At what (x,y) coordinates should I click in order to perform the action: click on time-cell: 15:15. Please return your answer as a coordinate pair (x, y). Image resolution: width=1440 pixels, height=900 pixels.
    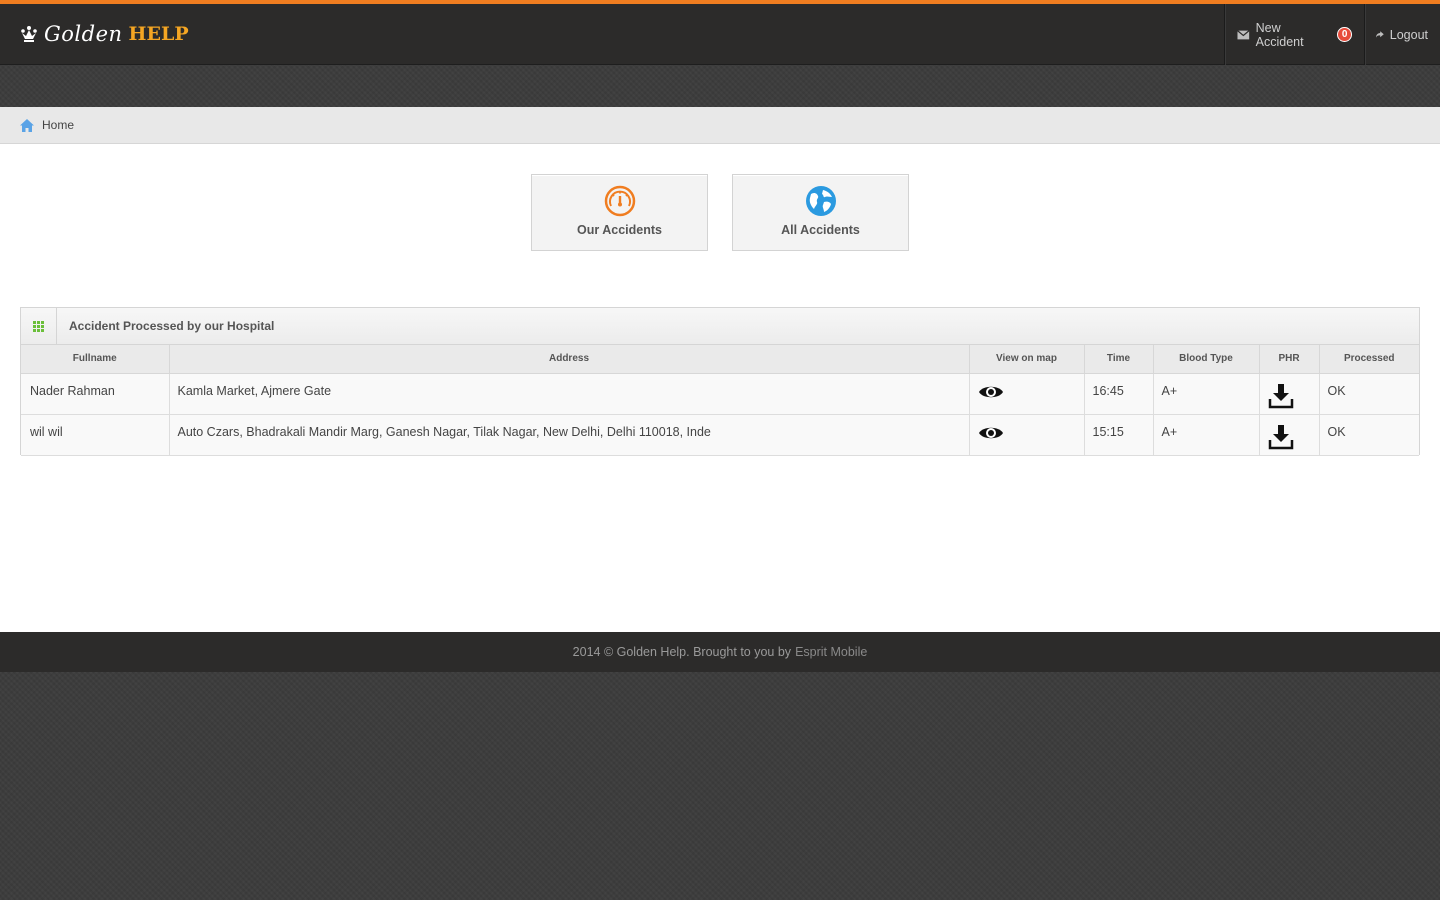
    Looking at the image, I should click on (1119, 435).